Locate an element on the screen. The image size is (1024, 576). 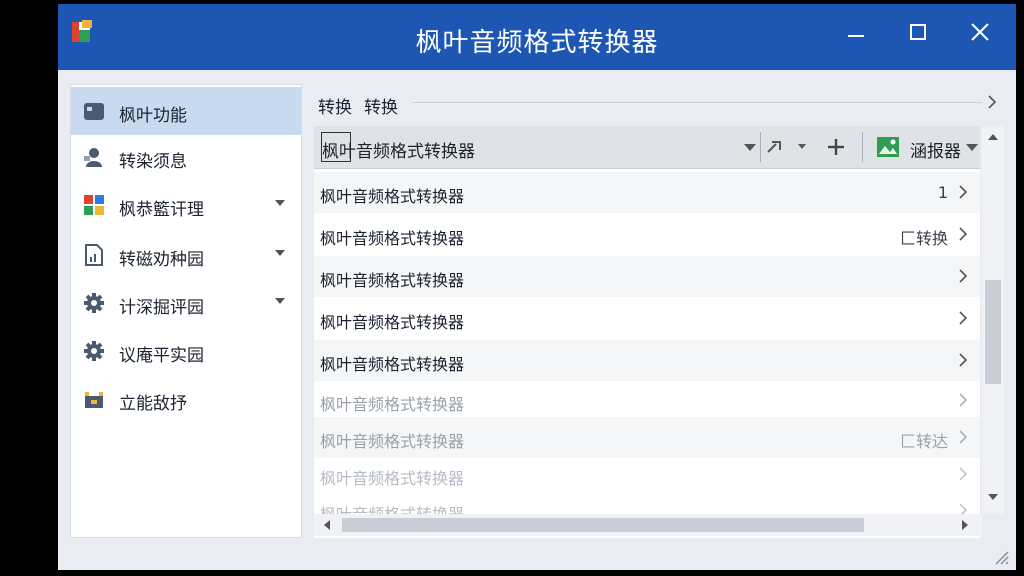
list-item: 枫叶音频格式转换器 匚转换 is located at coordinates (647, 234).